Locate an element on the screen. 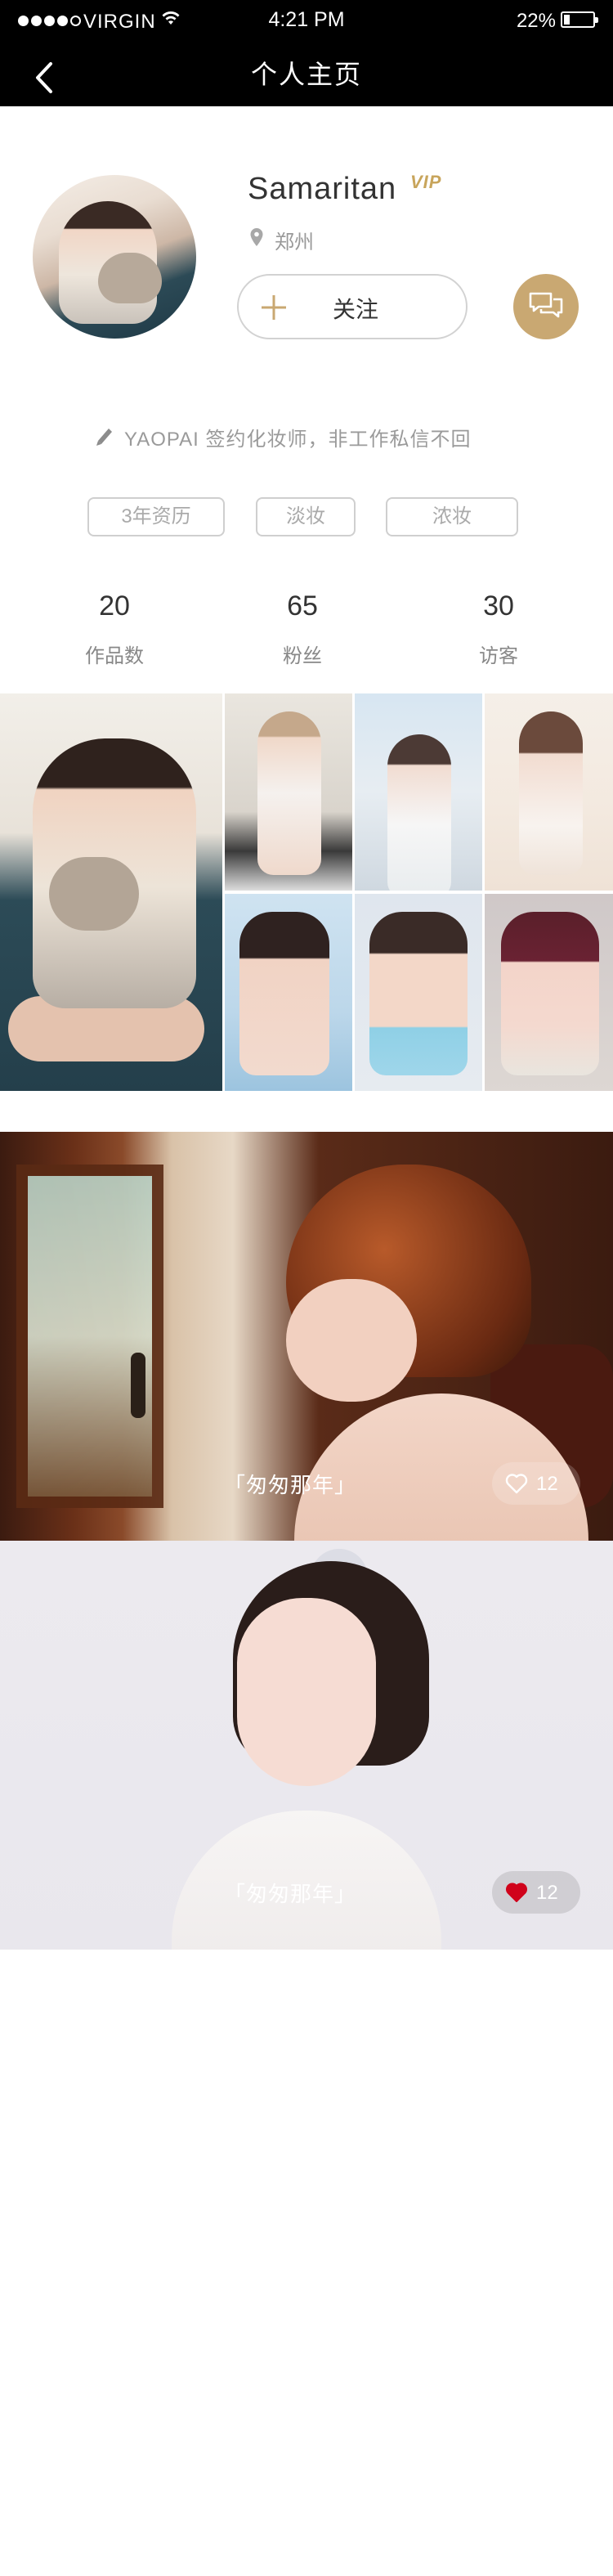 Image resolution: width=613 pixels, height=2576 pixels. works-count: 20 is located at coordinates (115, 606).